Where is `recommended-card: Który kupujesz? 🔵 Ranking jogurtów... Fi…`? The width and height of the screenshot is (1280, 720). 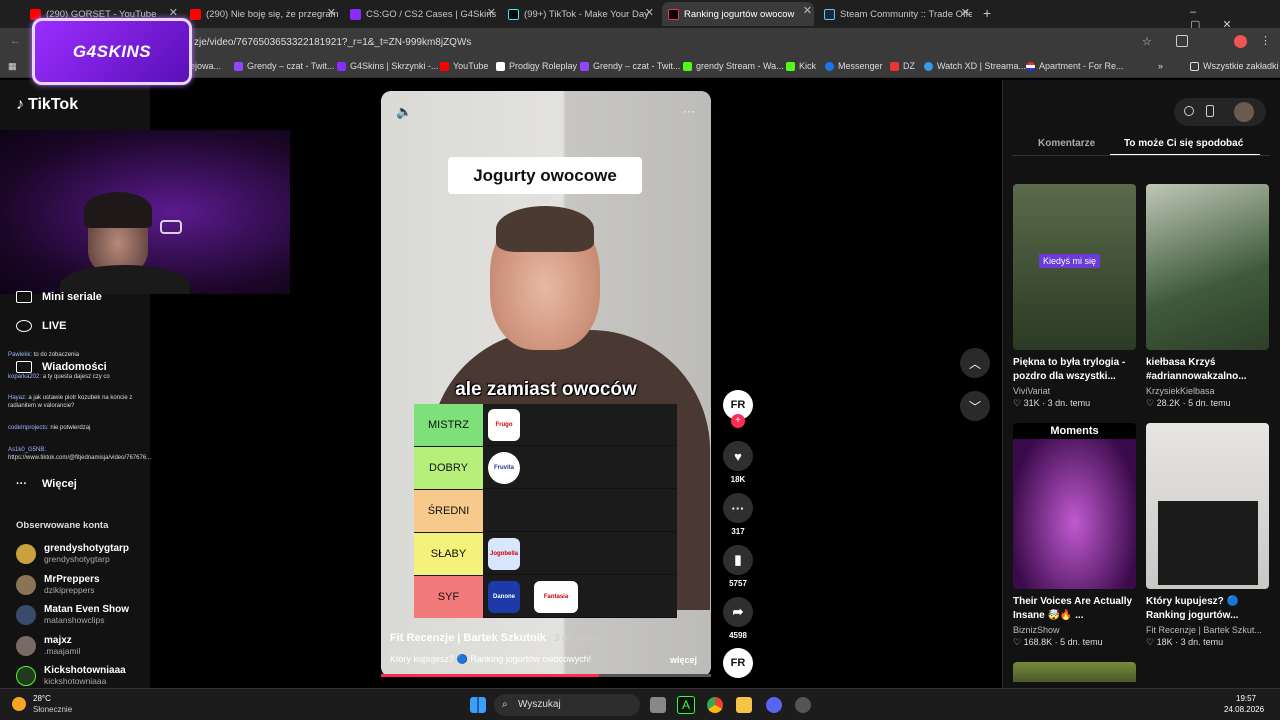
recommended-card: Który kupujesz? 🔵 Ranking jogurtów... Fi… is located at coordinates (1207, 535).